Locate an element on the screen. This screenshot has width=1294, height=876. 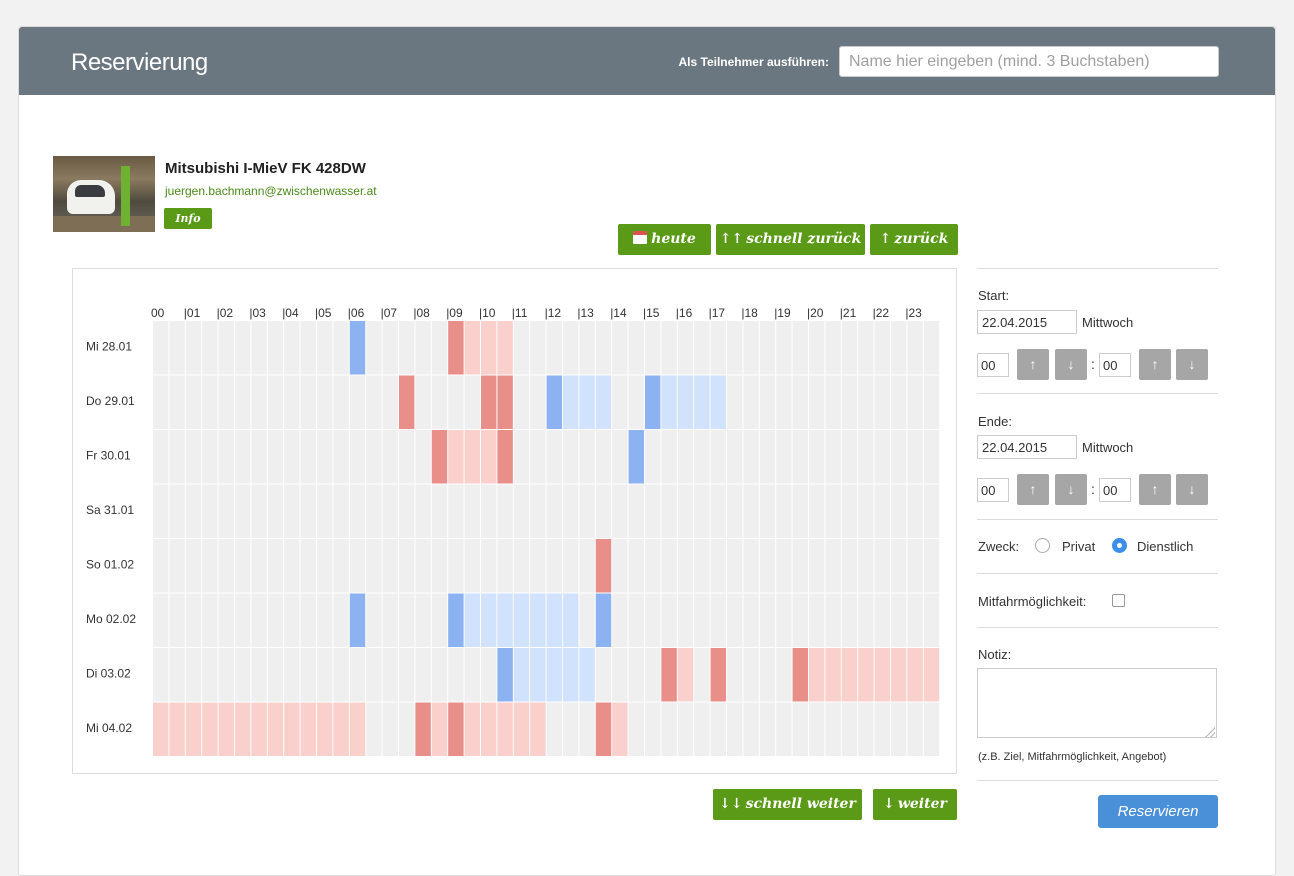
start-minute-up-button: ↑ is located at coordinates (1155, 364).